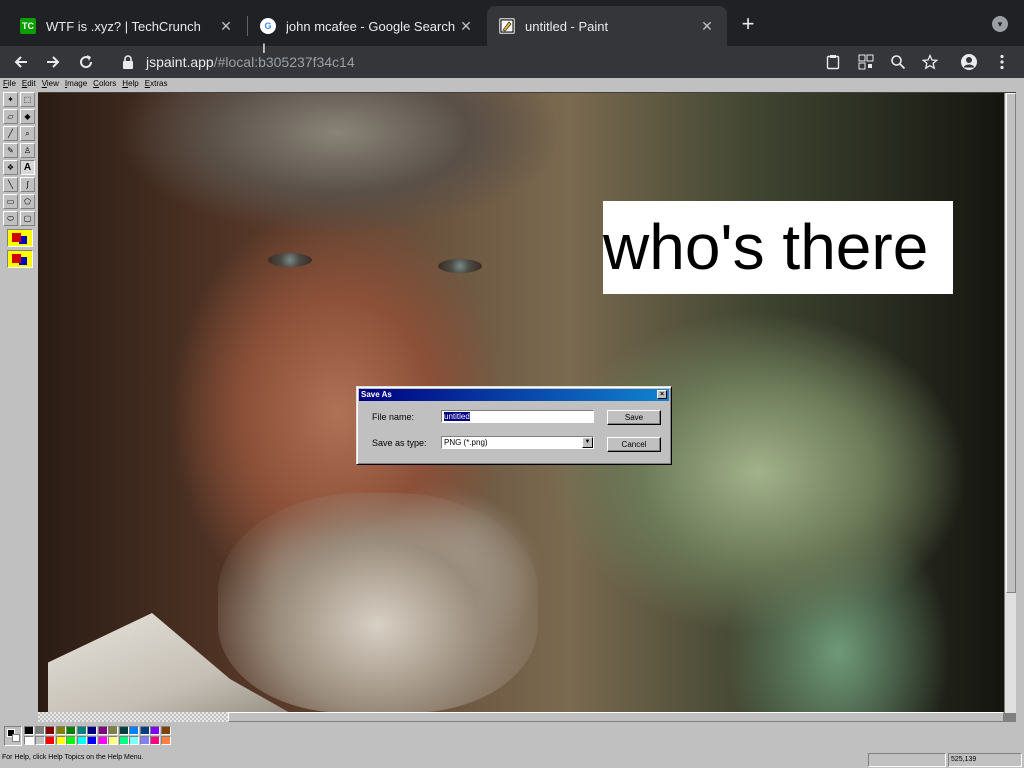 Image resolution: width=1024 pixels, height=768 pixels. What do you see at coordinates (20, 259) in the screenshot?
I see `text-transparent-option-icon` at bounding box center [20, 259].